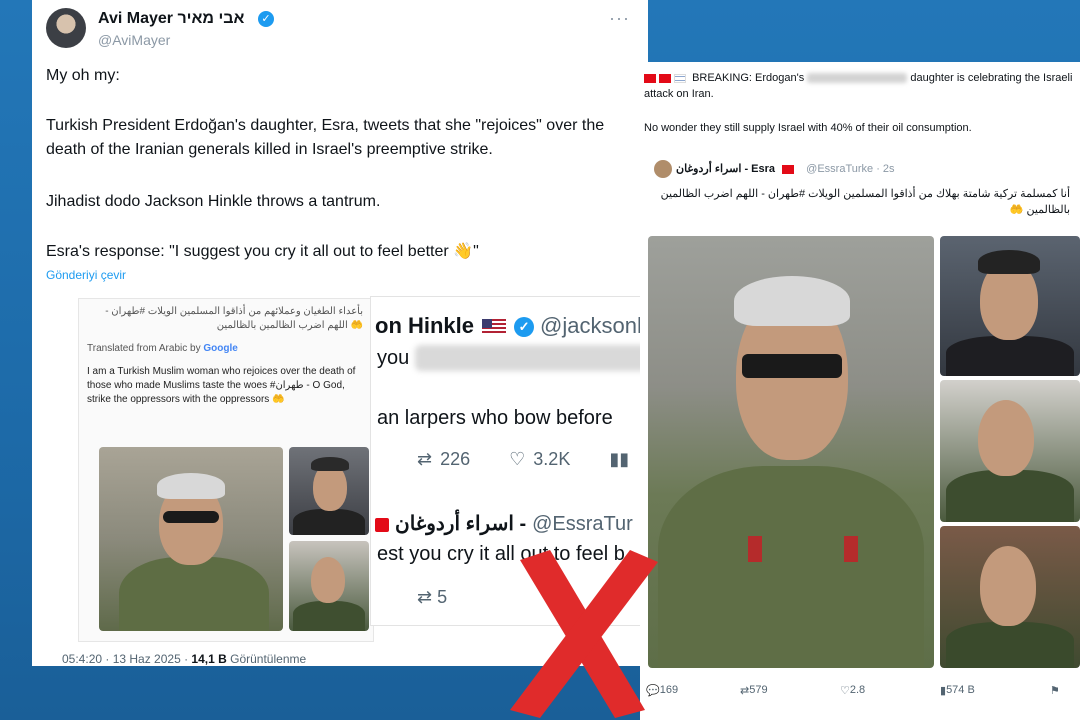  I want to click on like-count-value: 2.8, so click(857, 690).